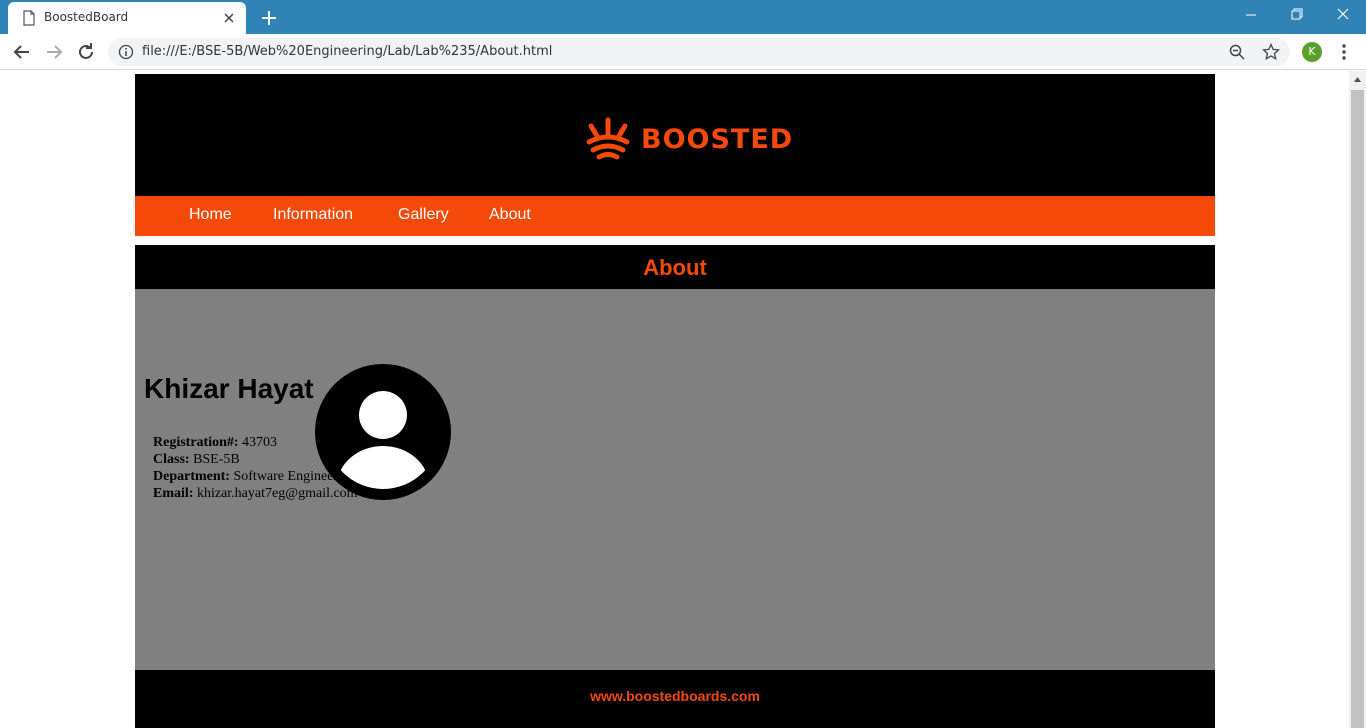 This screenshot has height=728, width=1366. Describe the element at coordinates (260, 442) in the screenshot. I see `detail-value: 43703` at that location.